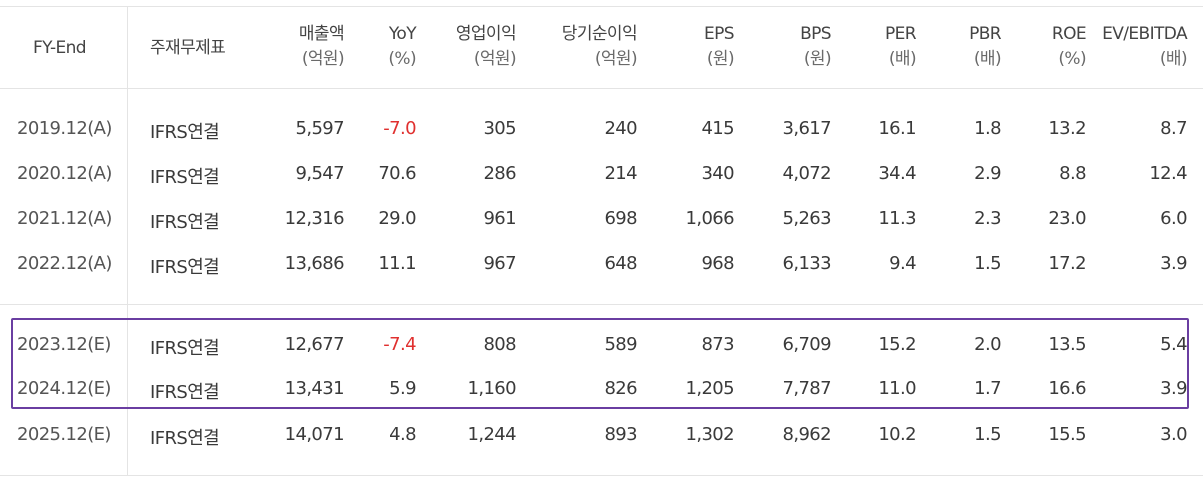 The width and height of the screenshot is (1203, 480). I want to click on value-cell: 968, so click(717, 263).